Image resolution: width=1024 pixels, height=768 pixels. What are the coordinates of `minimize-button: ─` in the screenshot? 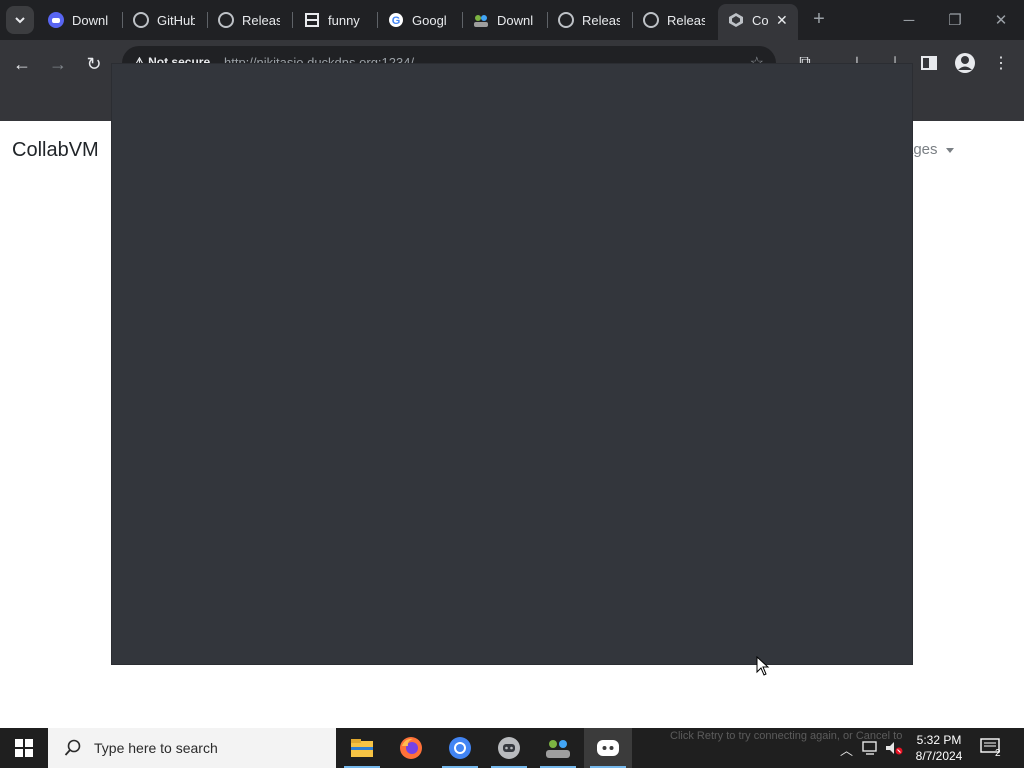 It's located at (909, 20).